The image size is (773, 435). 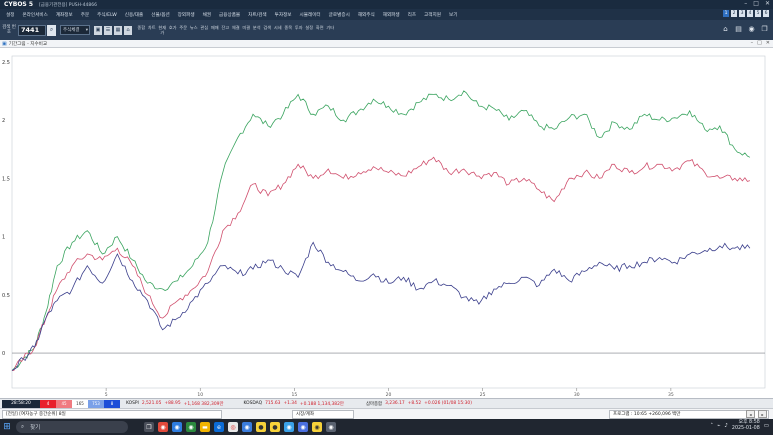 I want to click on chevron-up-icon: ˄, so click(x=711, y=426).